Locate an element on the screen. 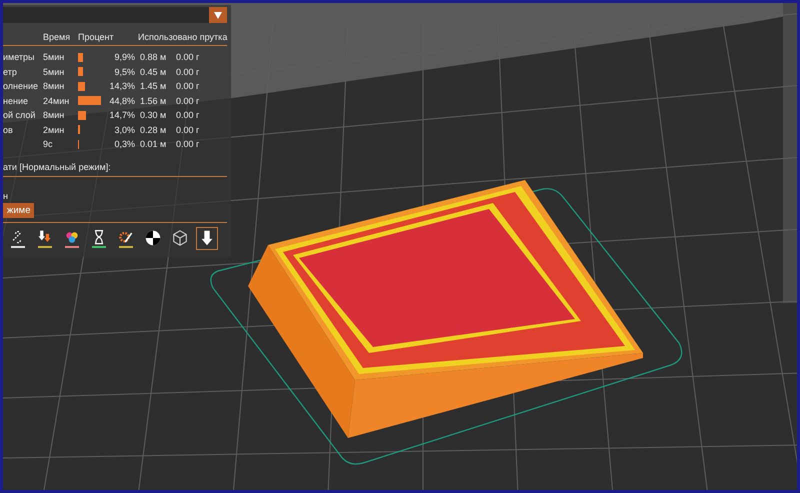 The width and height of the screenshot is (800, 493). column-header: Использовано прутка is located at coordinates (183, 37).